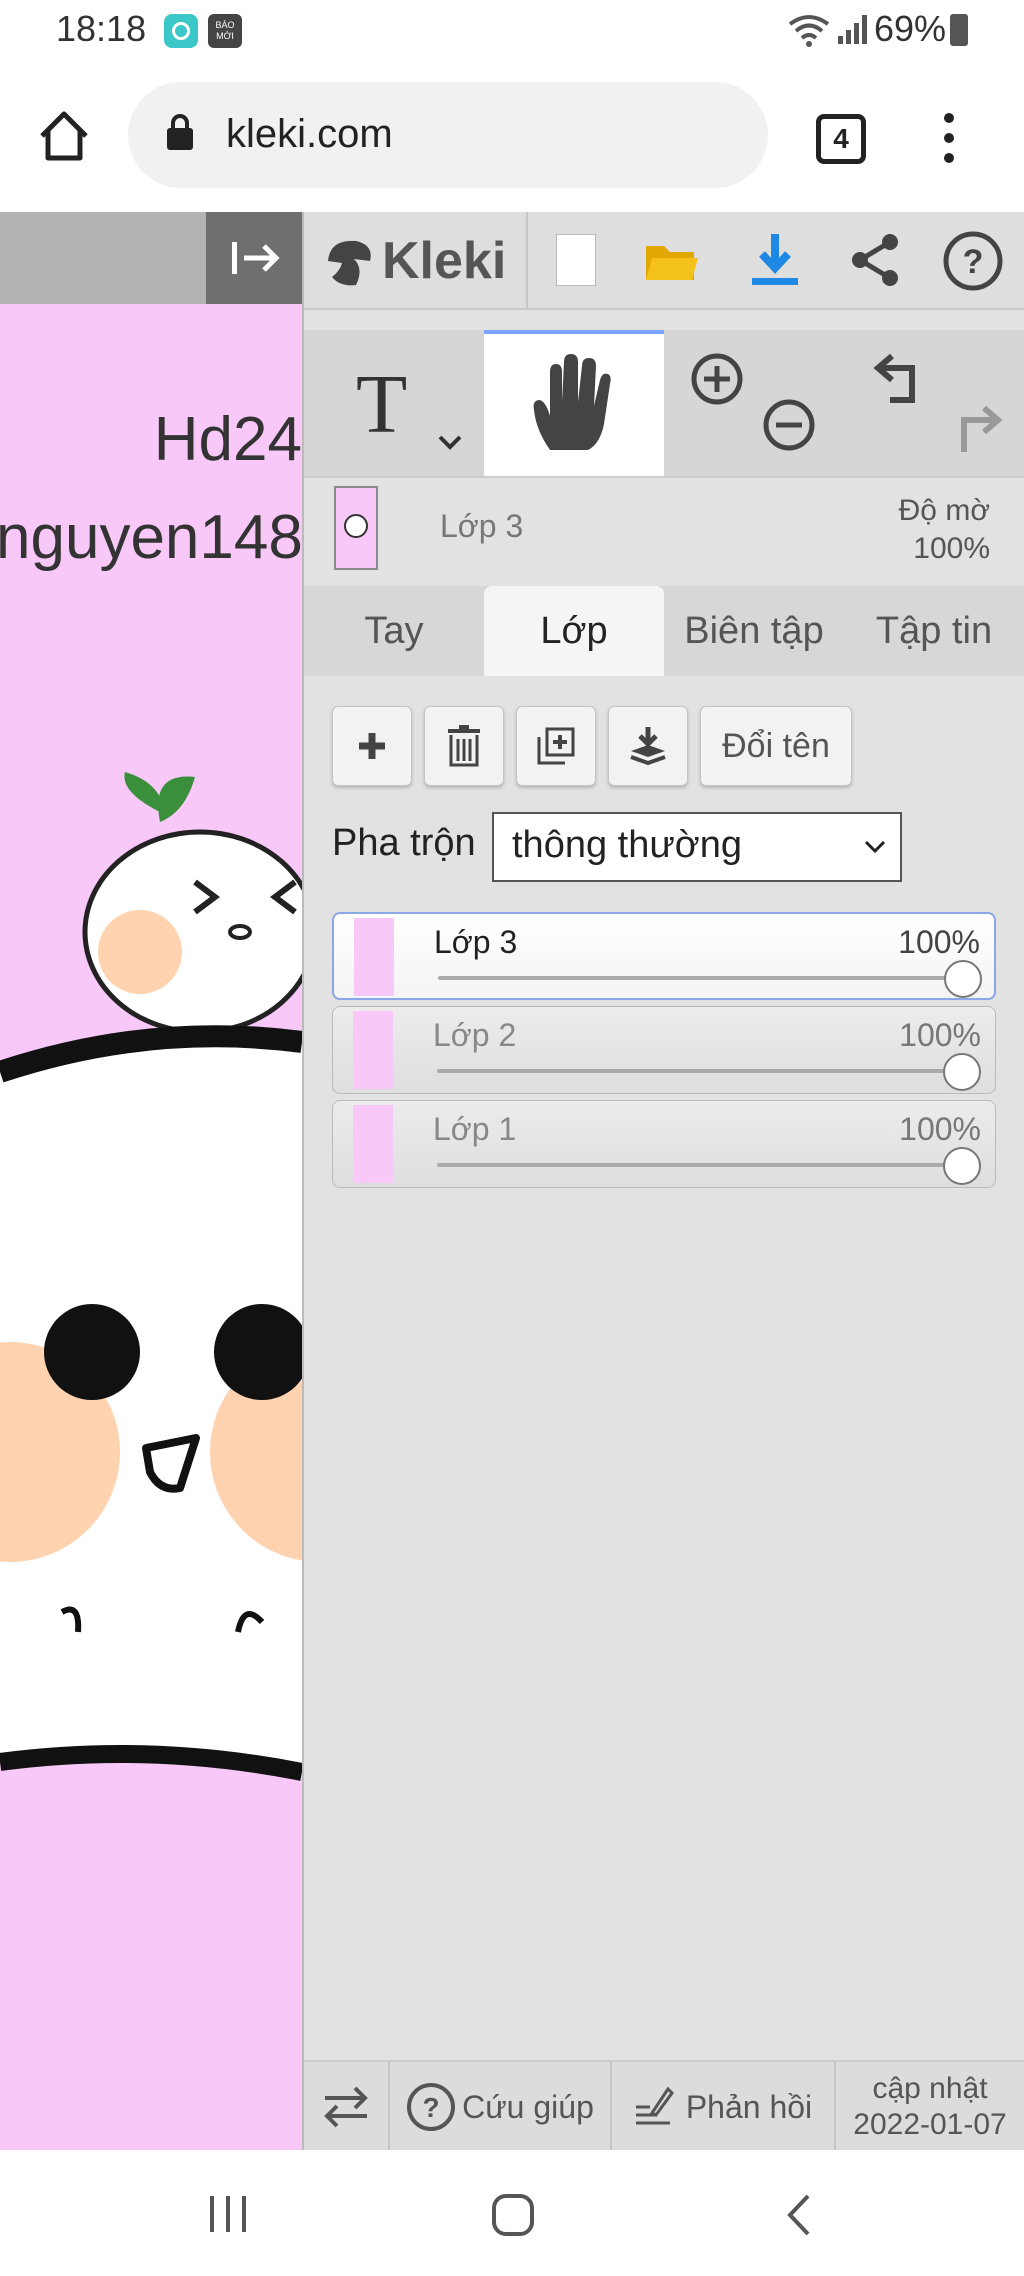 The image size is (1024, 2276). Describe the element at coordinates (664, 1050) in the screenshot. I see `layer-item: Lớp 2 100%` at that location.